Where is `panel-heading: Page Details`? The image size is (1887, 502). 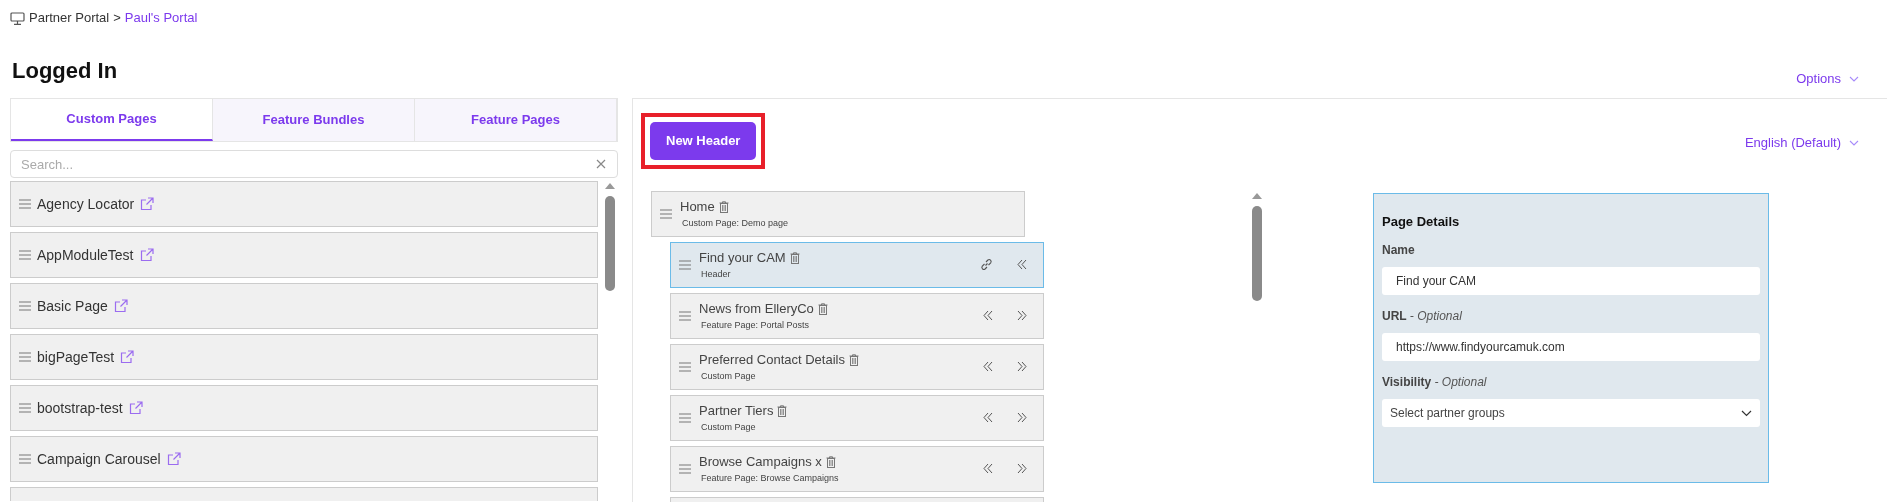 panel-heading: Page Details is located at coordinates (1421, 221).